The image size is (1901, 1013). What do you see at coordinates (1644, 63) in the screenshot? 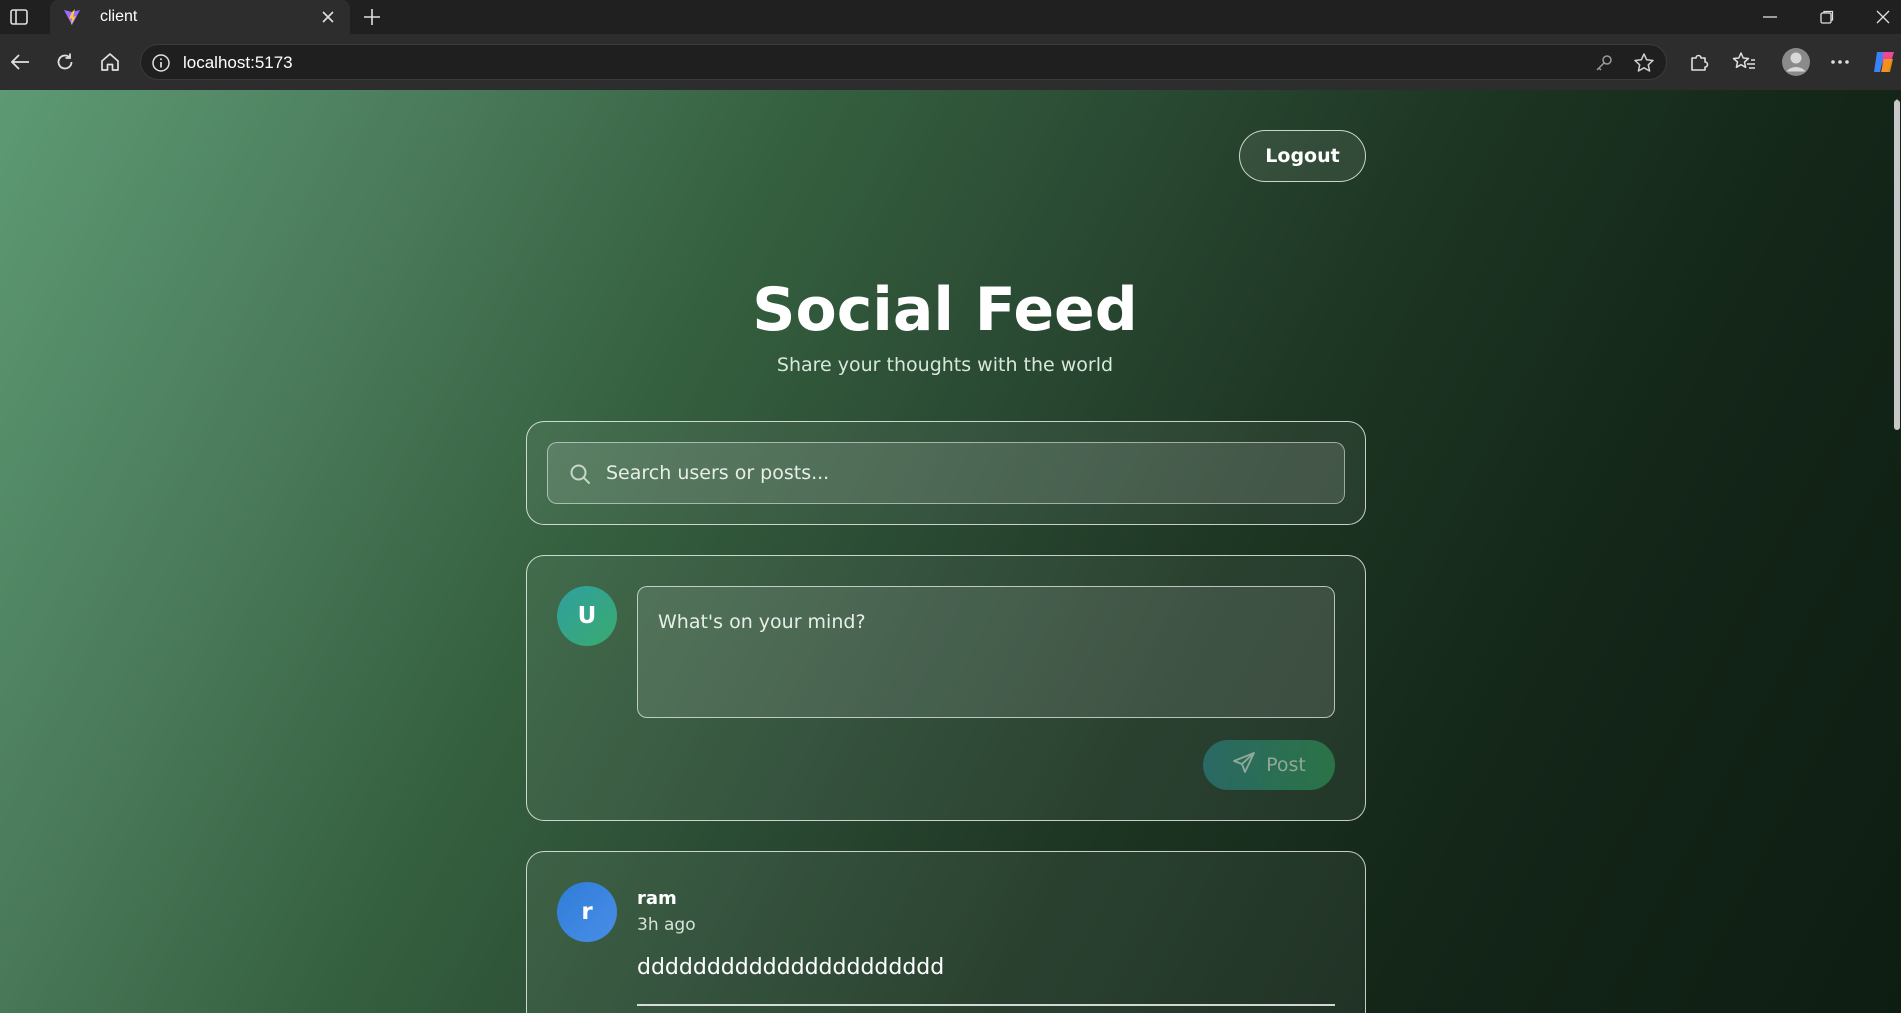
I see `favorite-star-icon` at bounding box center [1644, 63].